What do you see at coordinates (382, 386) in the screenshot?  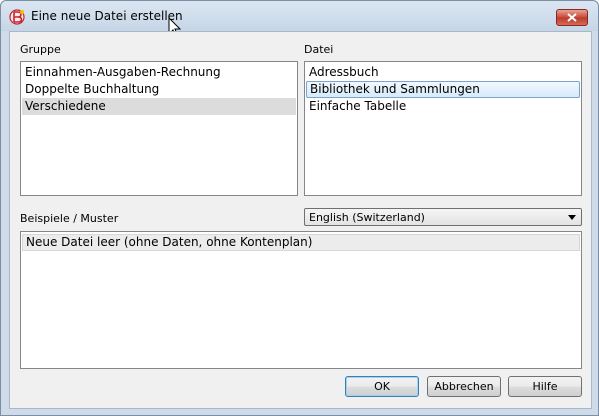 I see `ok-button: OK` at bounding box center [382, 386].